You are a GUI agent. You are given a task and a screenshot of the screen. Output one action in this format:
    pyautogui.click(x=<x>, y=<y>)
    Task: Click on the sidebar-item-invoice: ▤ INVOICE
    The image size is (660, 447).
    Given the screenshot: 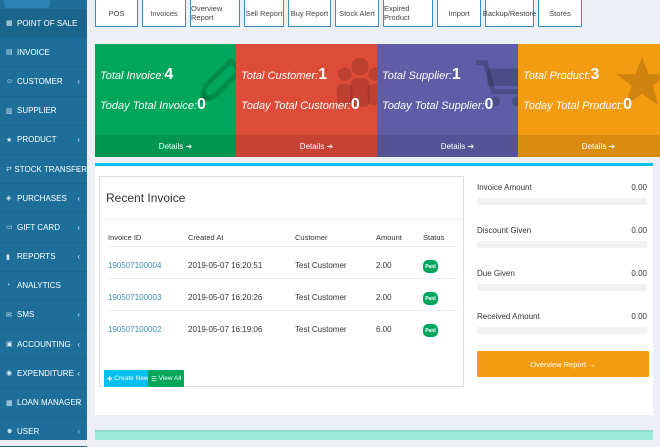 What is the action you would take?
    pyautogui.click(x=43, y=53)
    